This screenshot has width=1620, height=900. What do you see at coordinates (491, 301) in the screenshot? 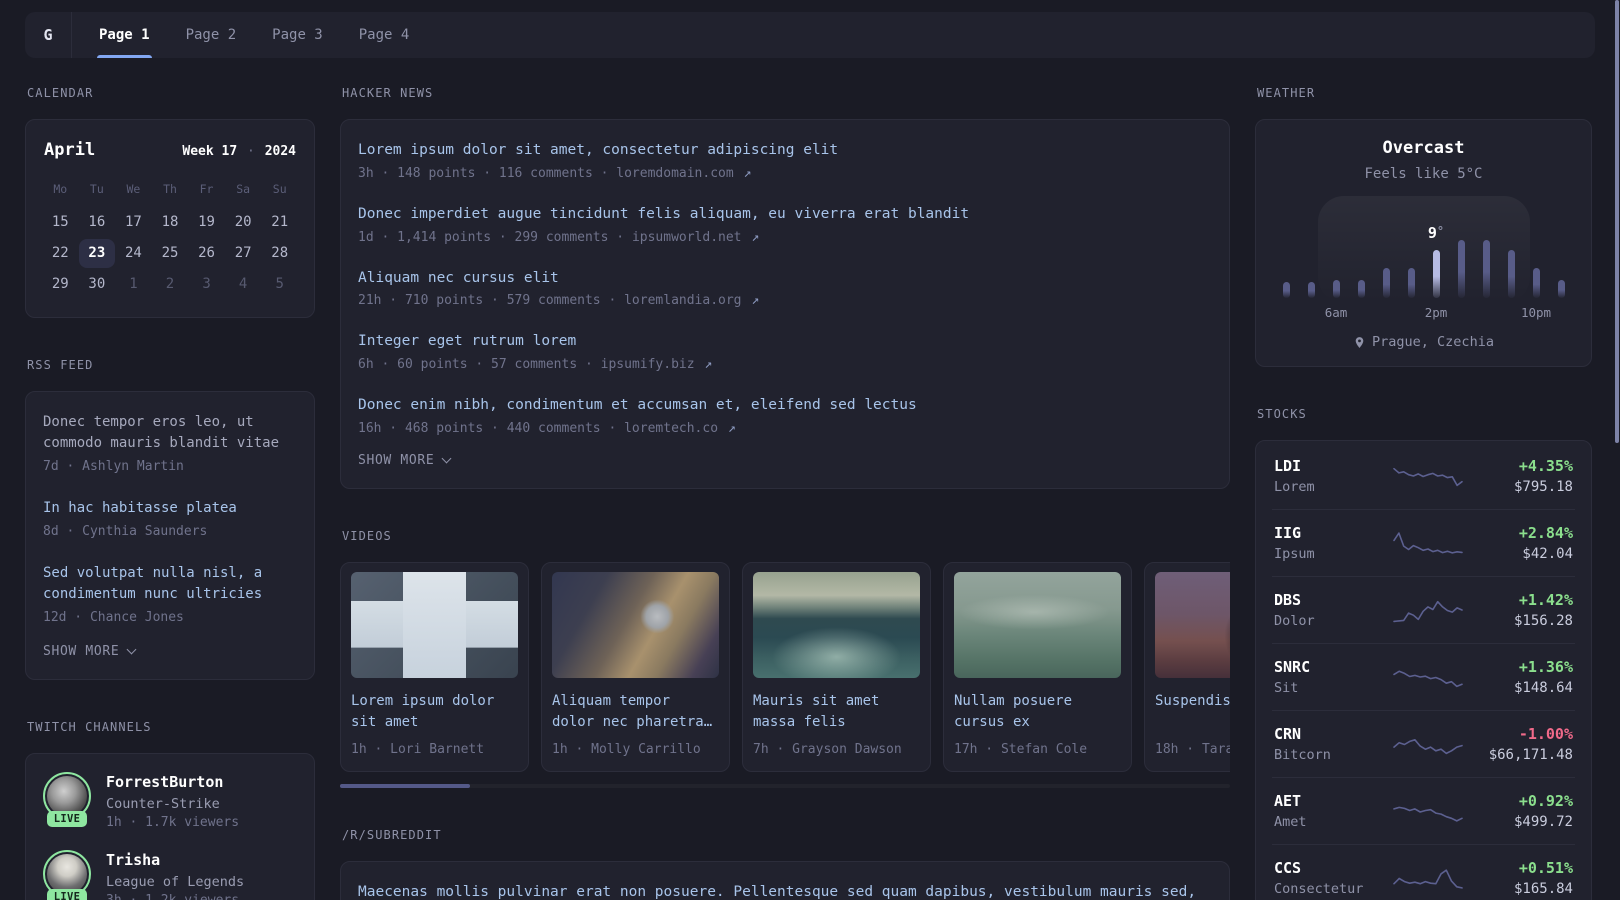
I see `hn-story-meta-text: 21h · 710 points · 579 comments ·` at bounding box center [491, 301].